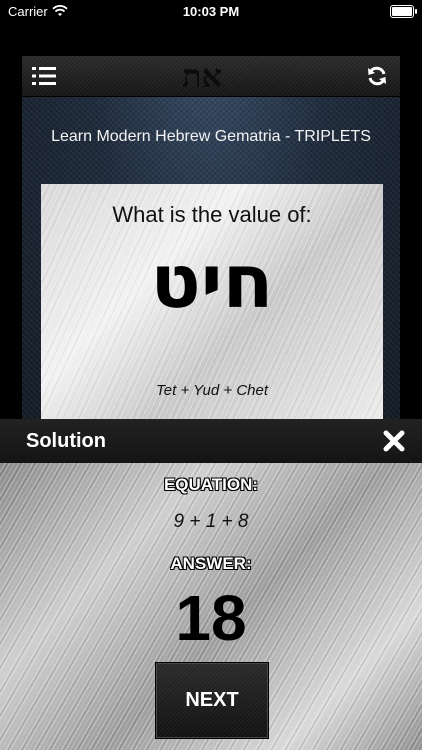  What do you see at coordinates (212, 282) in the screenshot?
I see `hebrew-word: חיט` at bounding box center [212, 282].